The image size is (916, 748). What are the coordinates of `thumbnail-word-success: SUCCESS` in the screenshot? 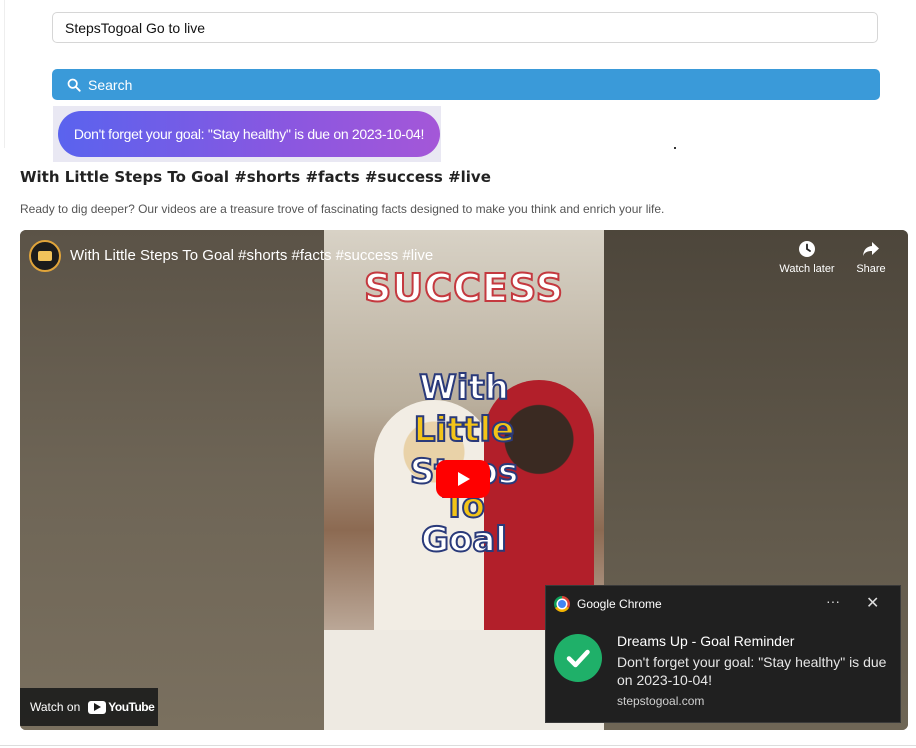 It's located at (463, 288).